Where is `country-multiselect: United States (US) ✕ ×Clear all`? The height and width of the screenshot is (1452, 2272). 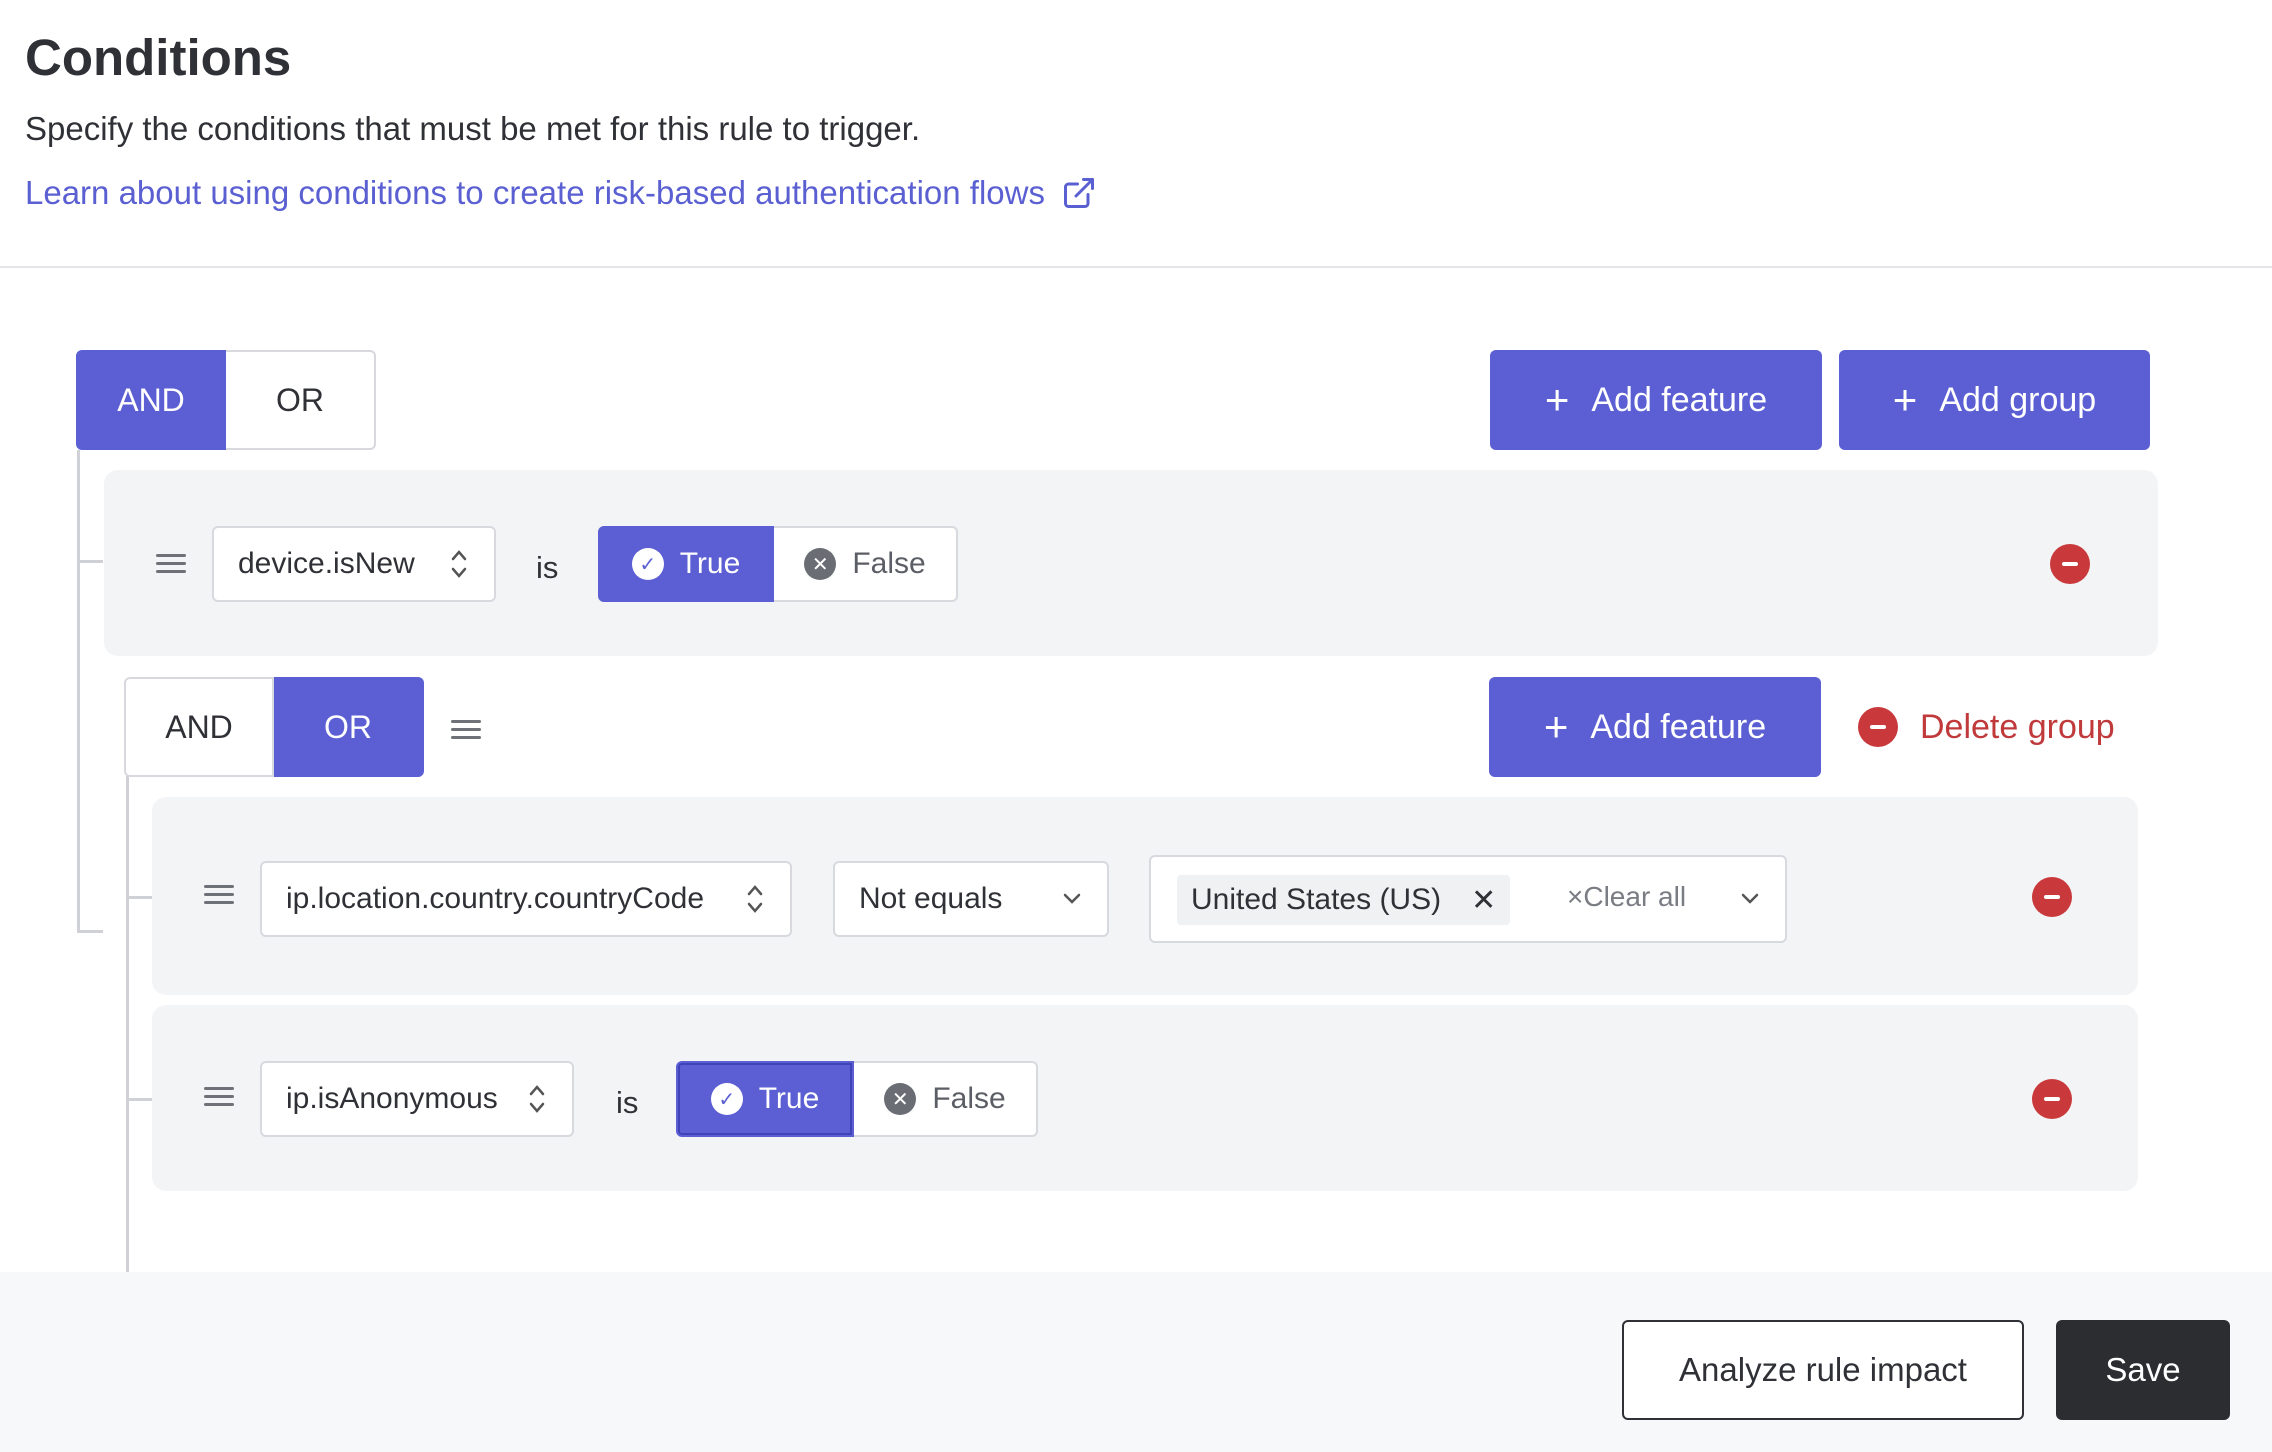 country-multiselect: United States (US) ✕ ×Clear all is located at coordinates (1468, 899).